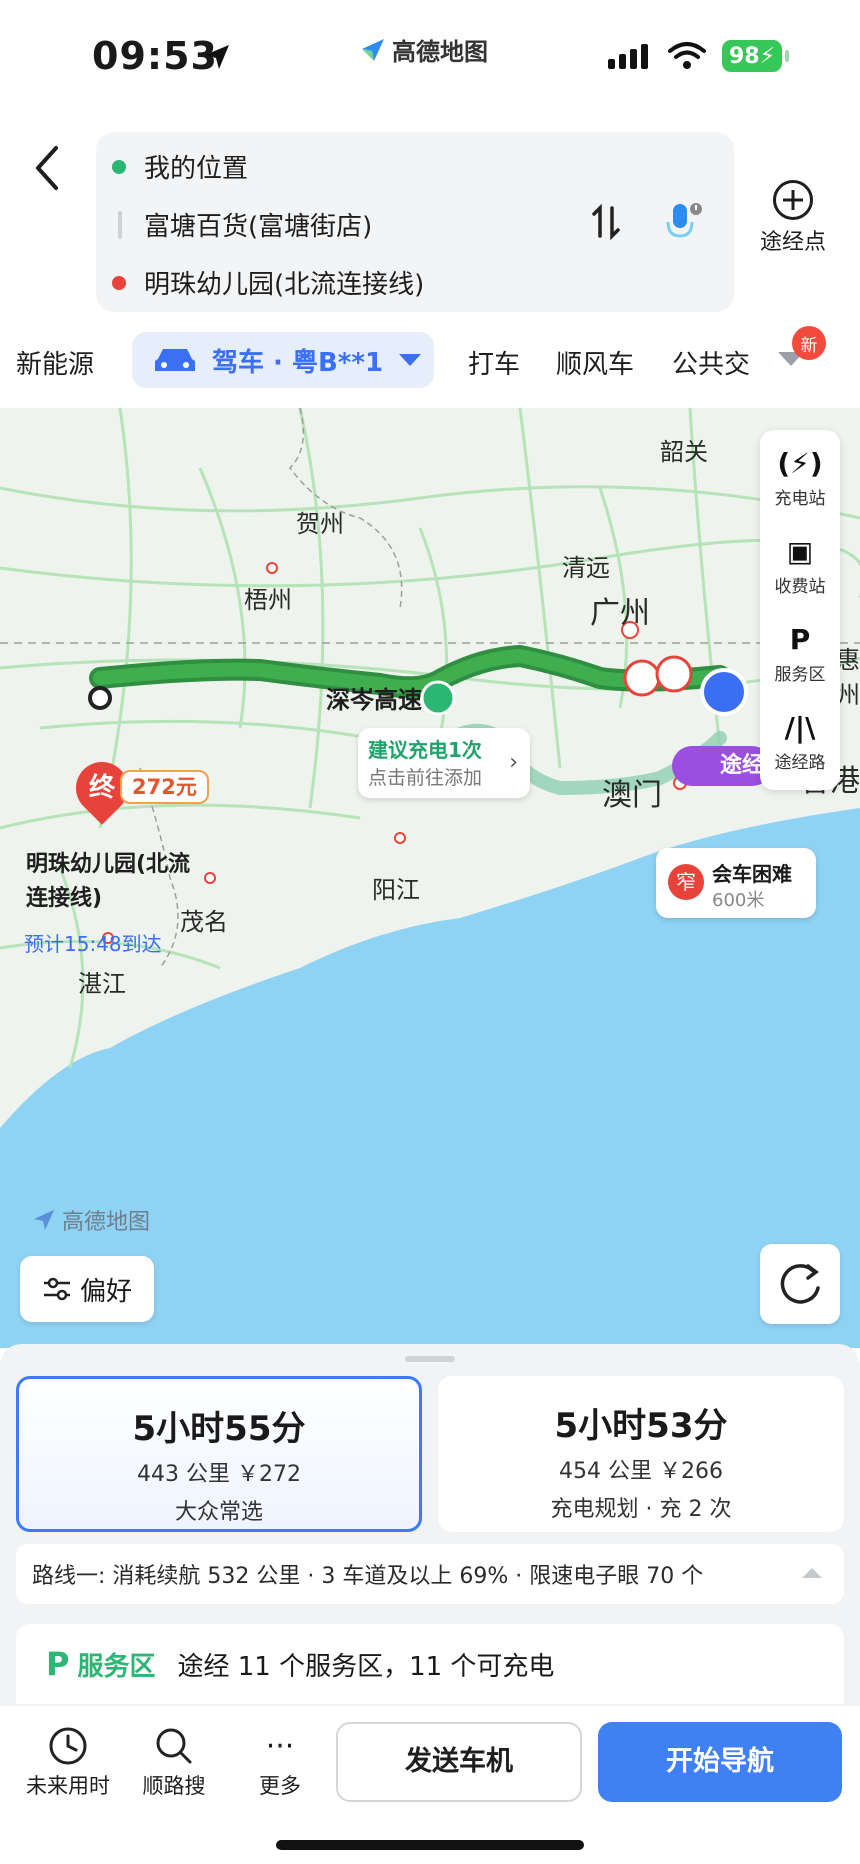  I want to click on add-waypoint-button: 途经点, so click(793, 218).